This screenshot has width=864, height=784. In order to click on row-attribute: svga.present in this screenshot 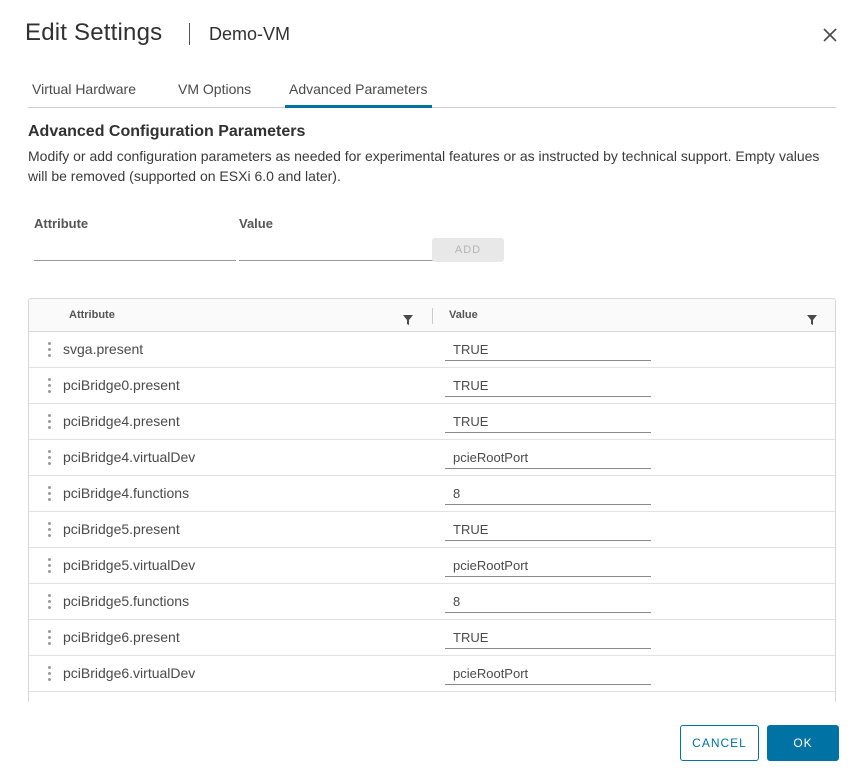, I will do `click(103, 349)`.